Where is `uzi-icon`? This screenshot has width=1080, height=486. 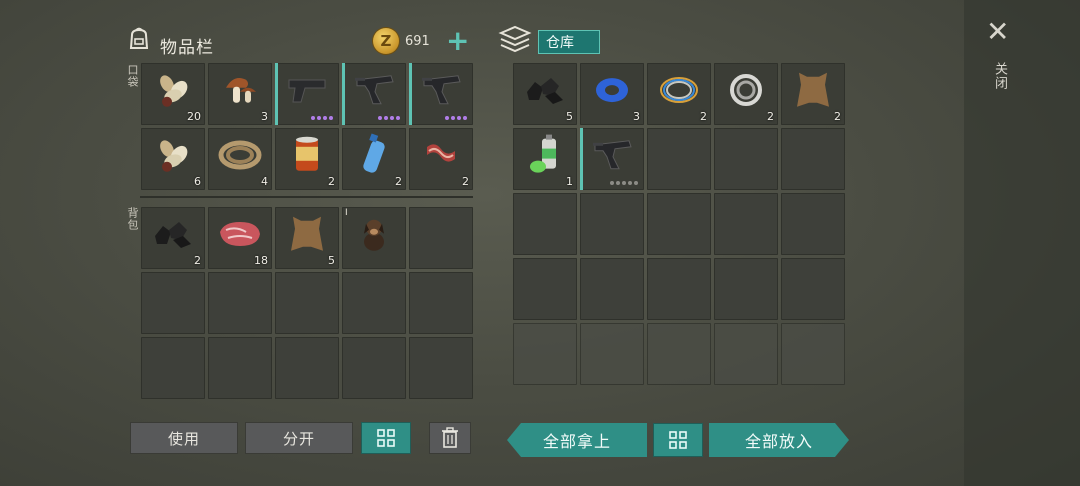
uzi-icon is located at coordinates (612, 157).